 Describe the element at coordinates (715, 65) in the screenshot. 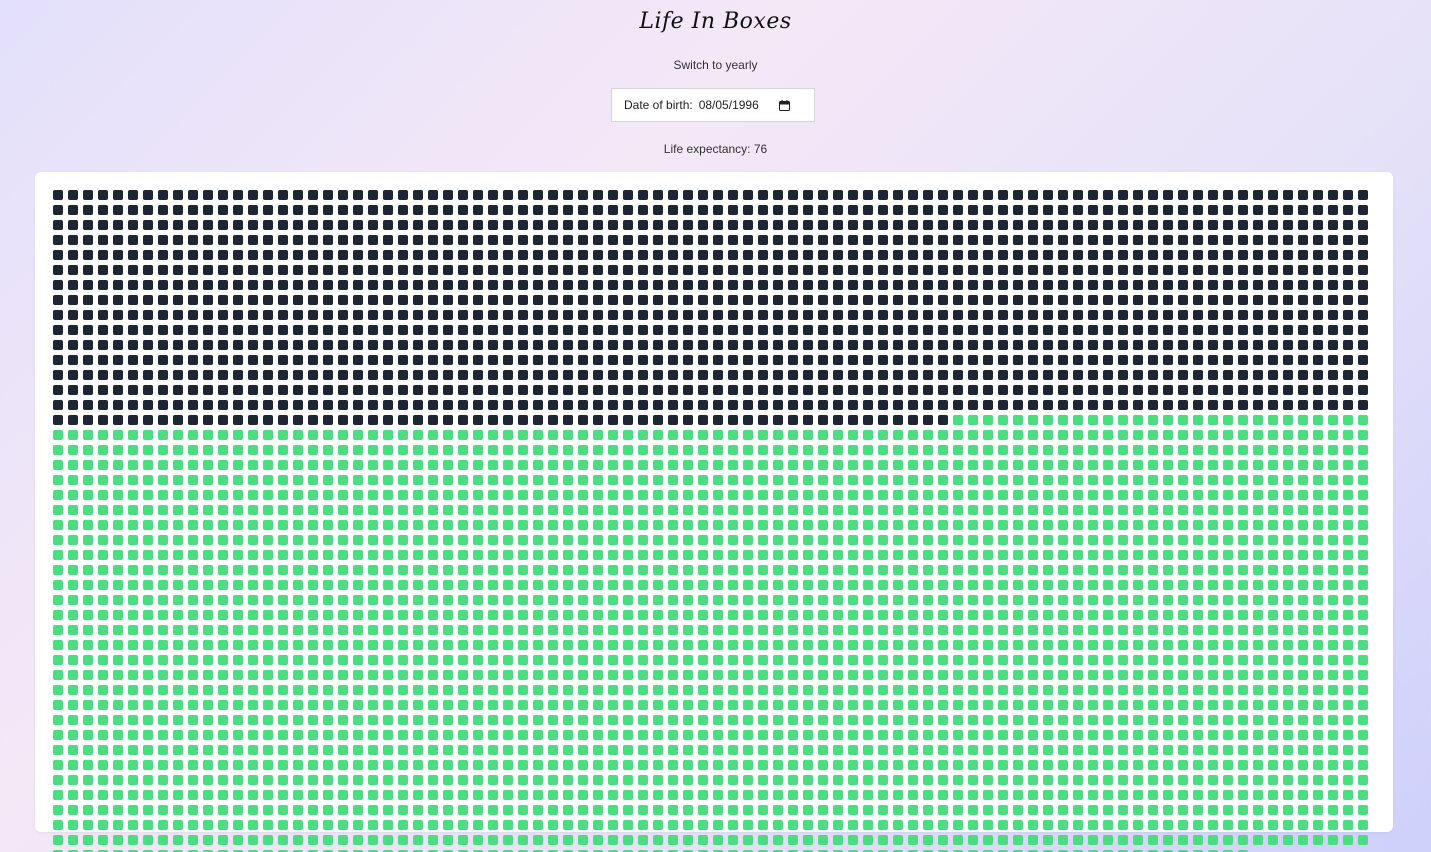

I see `switch-to-yearly-link: Switch to yearly` at that location.